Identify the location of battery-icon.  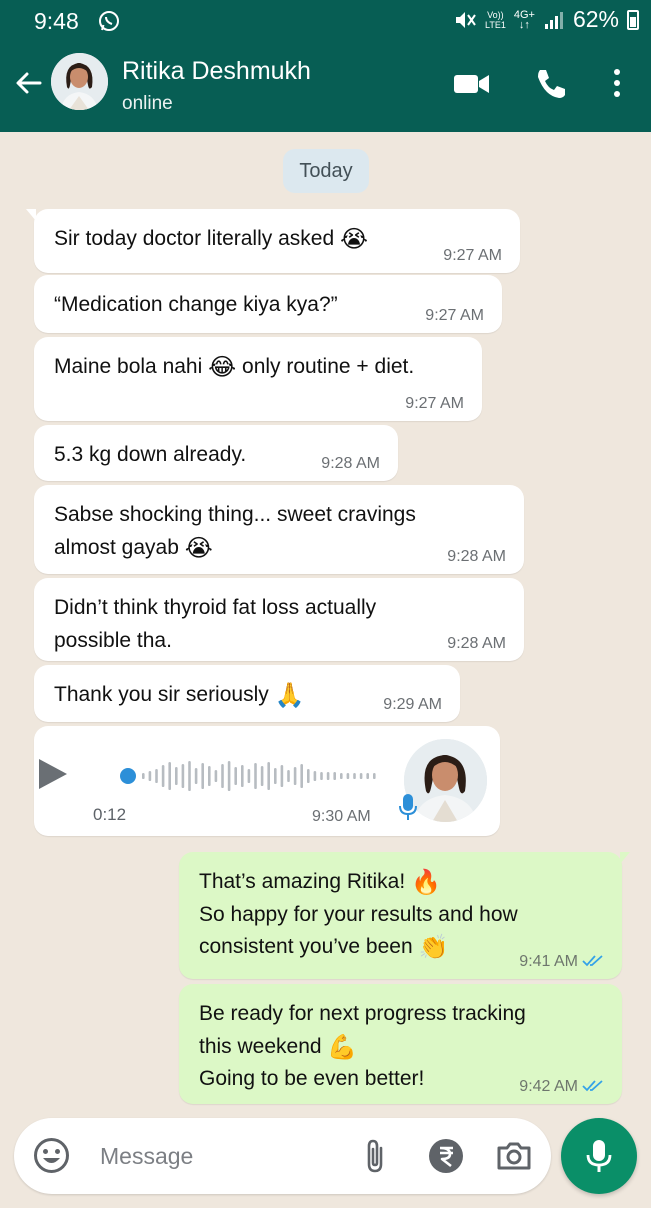
(633, 19).